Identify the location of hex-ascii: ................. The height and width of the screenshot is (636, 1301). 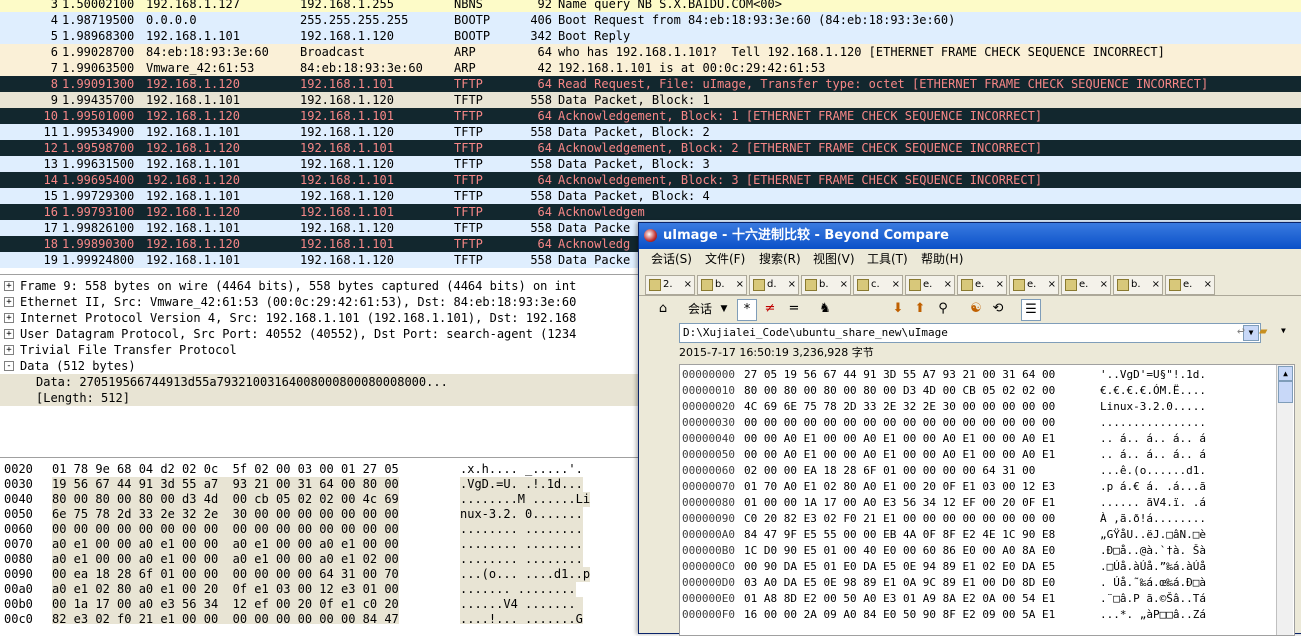
(1153, 423).